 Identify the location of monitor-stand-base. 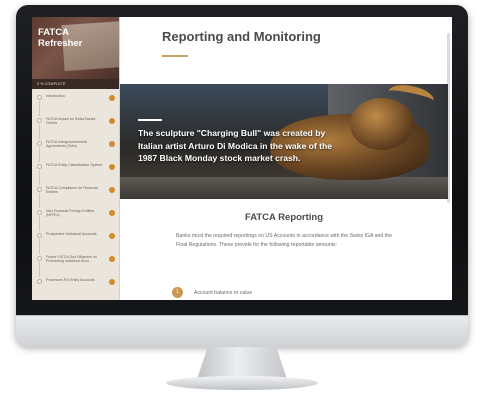
(242, 383).